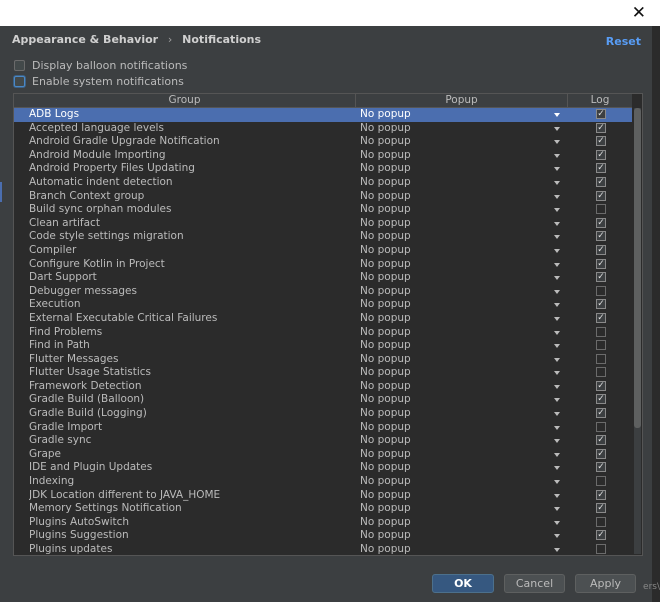 Image resolution: width=660 pixels, height=602 pixels. I want to click on system-notifications-option: Enable system notifications, so click(99, 81).